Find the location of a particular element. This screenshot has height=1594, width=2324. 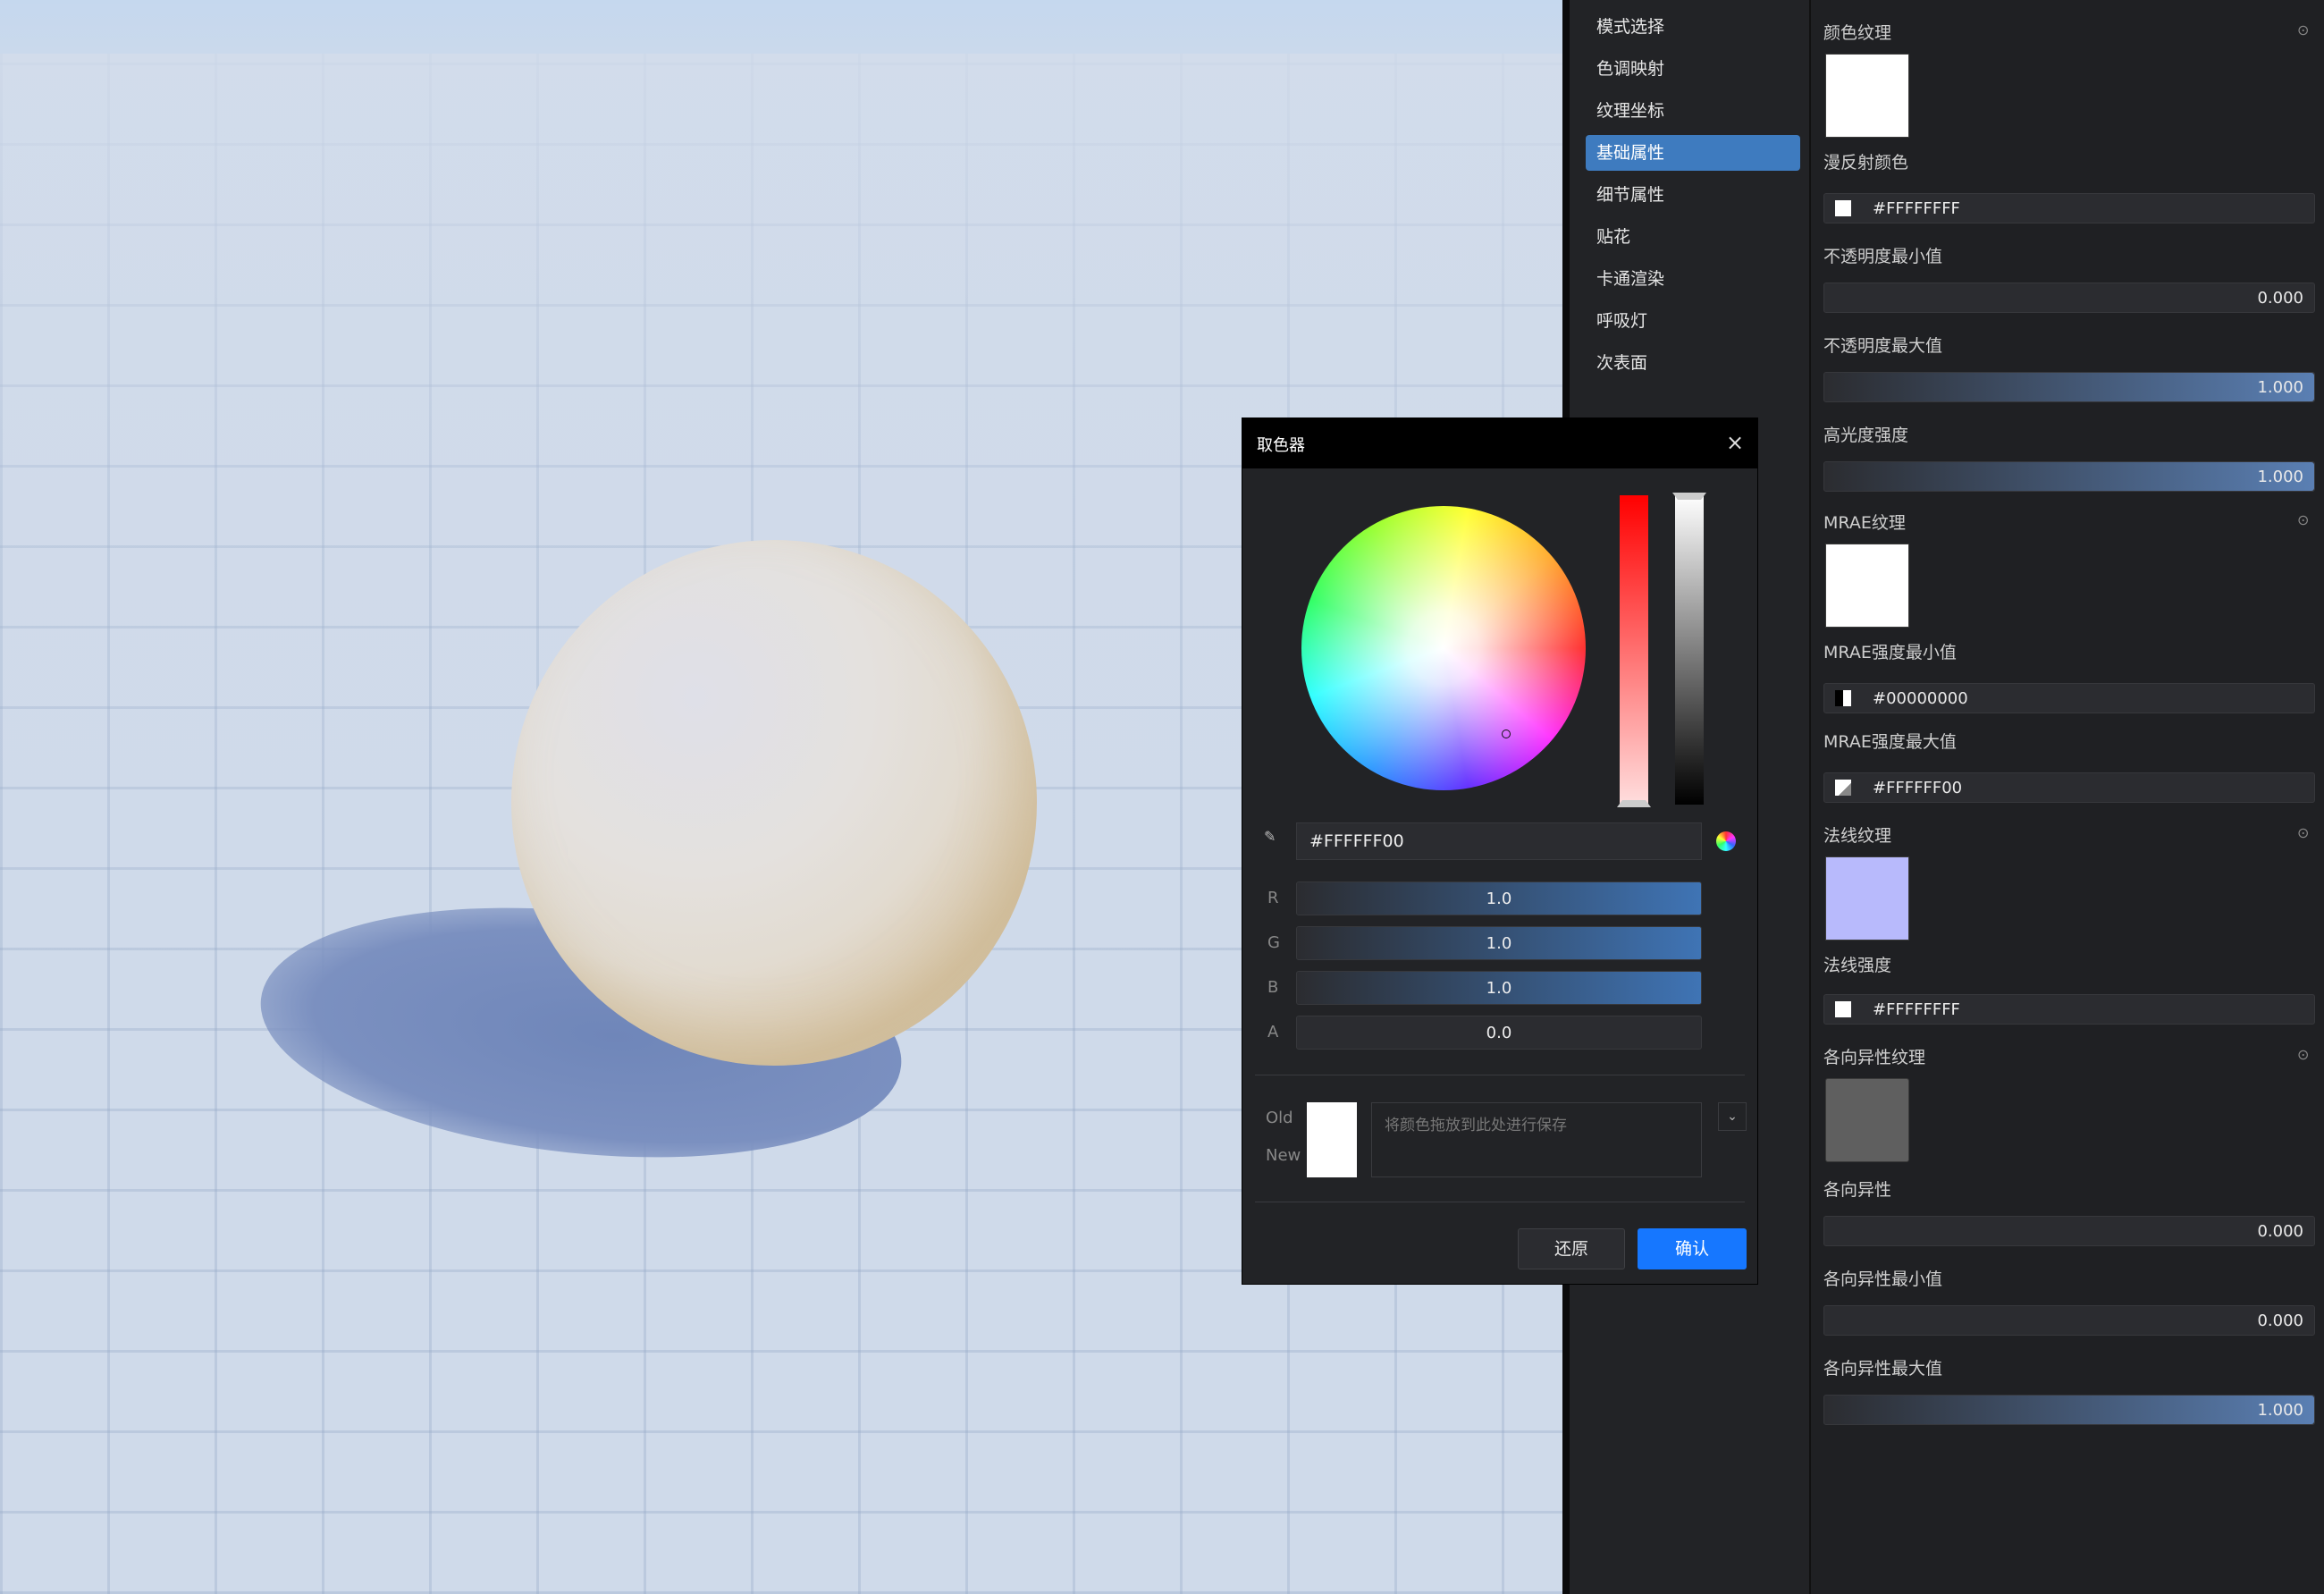

opacity-max-value: 1.000 is located at coordinates (2280, 388).